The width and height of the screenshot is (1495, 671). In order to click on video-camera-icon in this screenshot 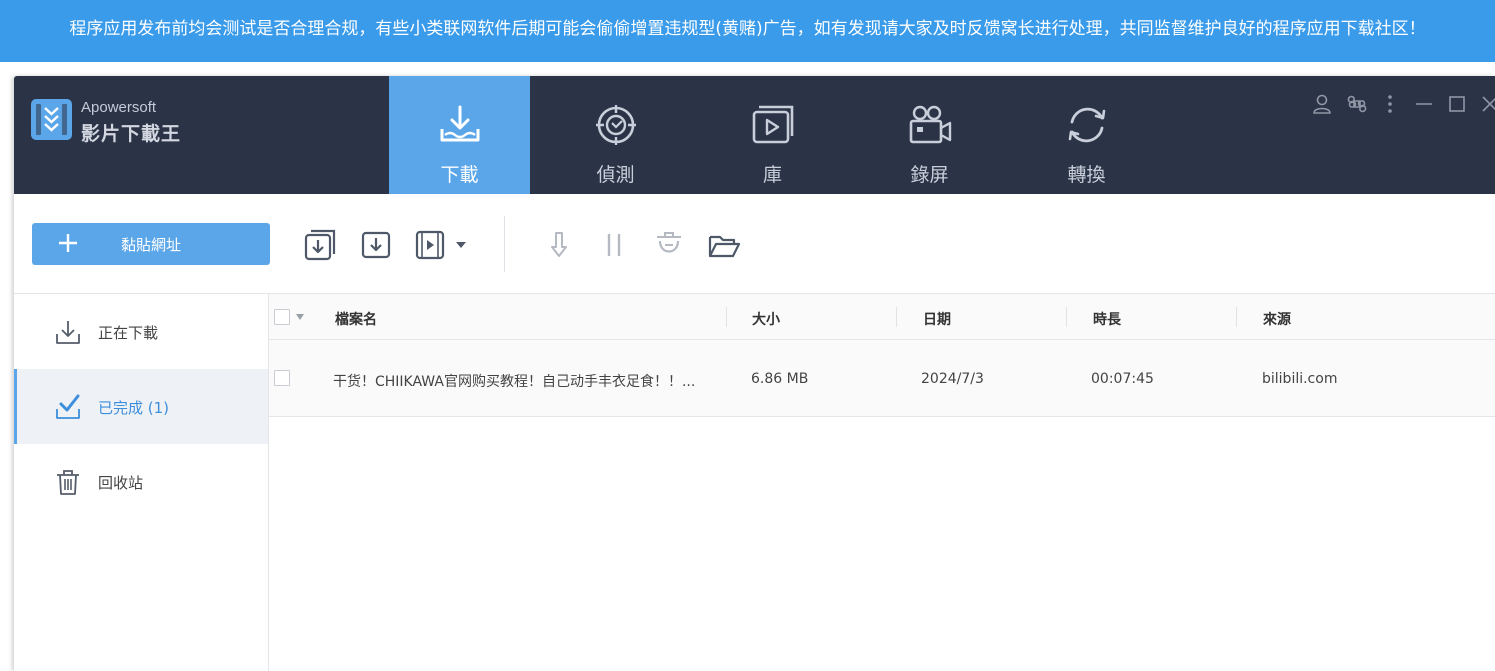, I will do `click(930, 124)`.